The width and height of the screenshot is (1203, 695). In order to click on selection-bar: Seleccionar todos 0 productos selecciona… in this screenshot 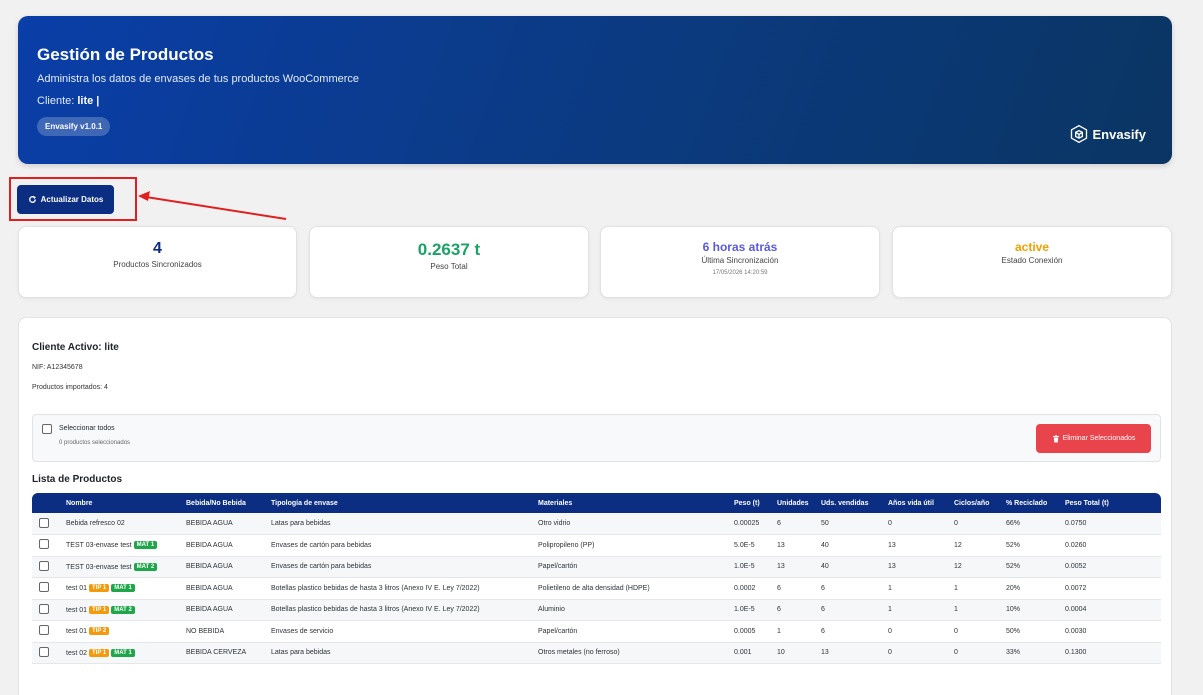, I will do `click(596, 438)`.